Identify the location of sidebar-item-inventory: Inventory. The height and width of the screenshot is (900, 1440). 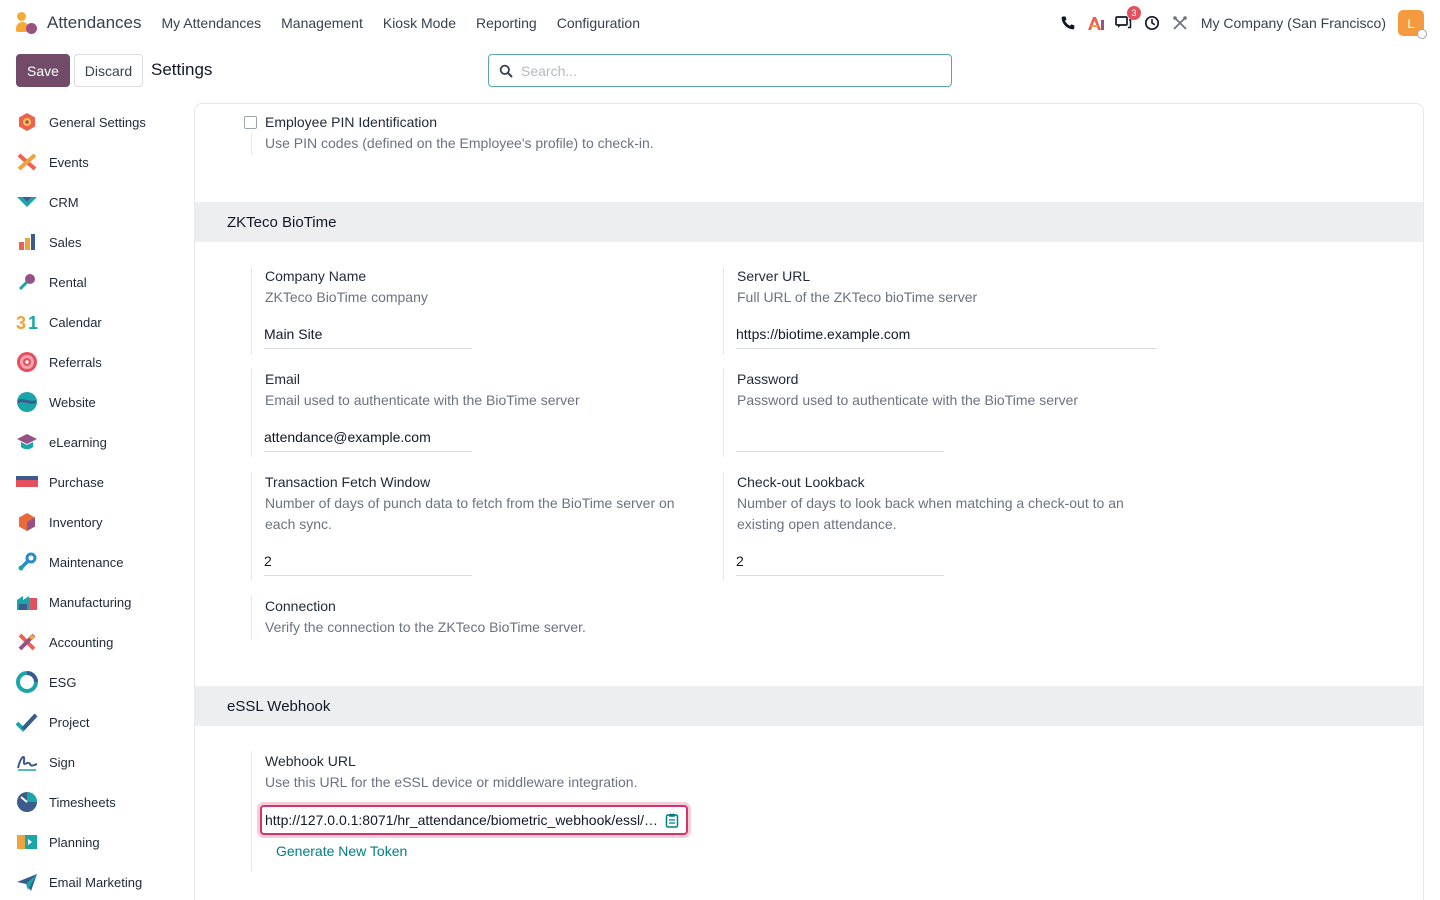
(104, 522).